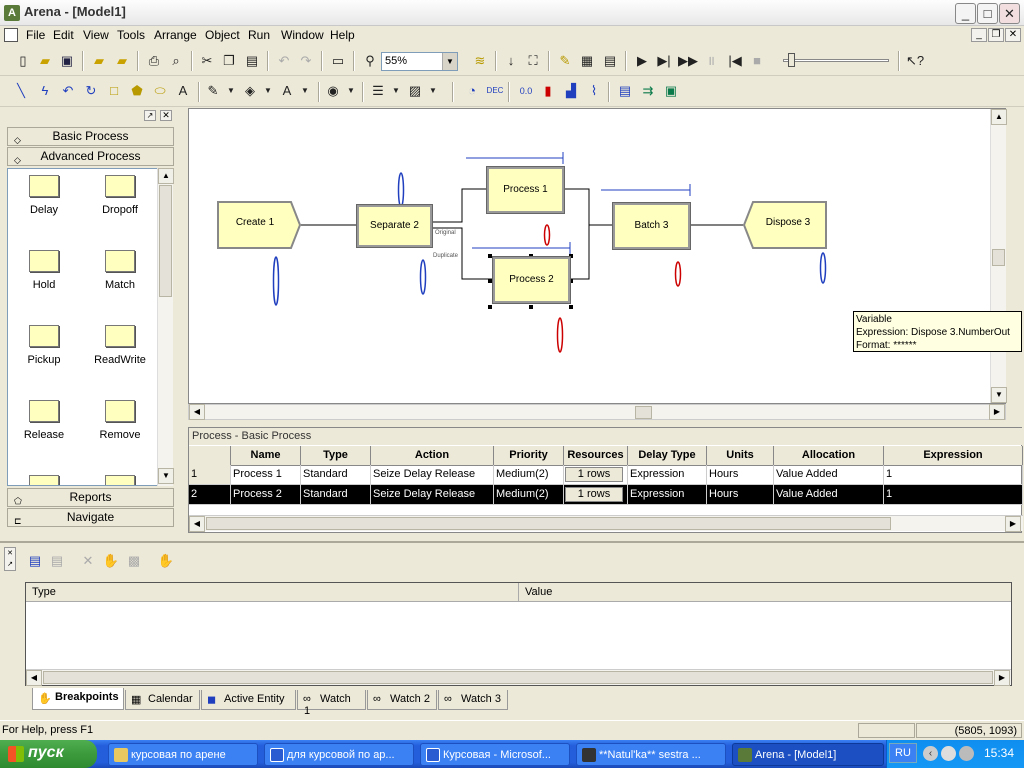 This screenshot has height=768, width=1024. I want to click on separate-module: Separate 2, so click(394, 226).